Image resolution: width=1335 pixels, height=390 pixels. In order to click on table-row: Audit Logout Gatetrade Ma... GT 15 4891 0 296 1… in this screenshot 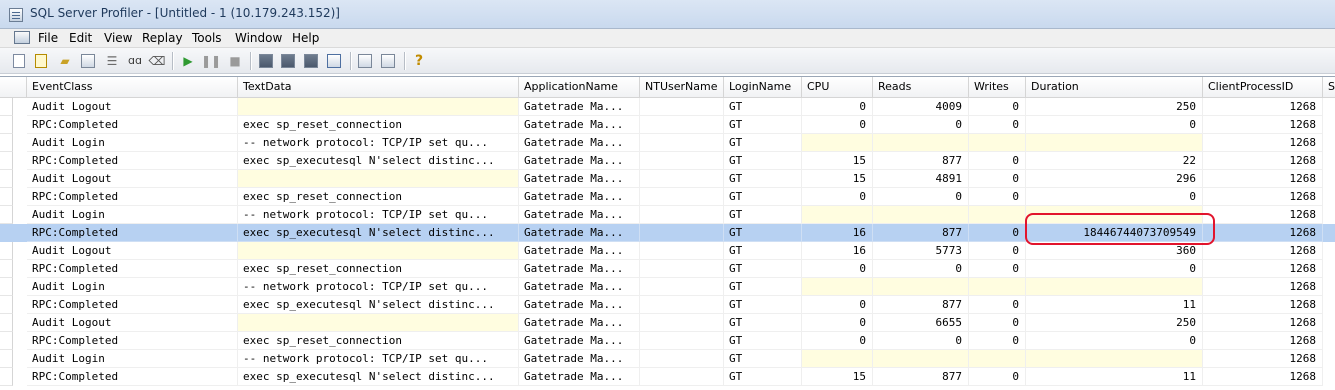, I will do `click(667, 179)`.